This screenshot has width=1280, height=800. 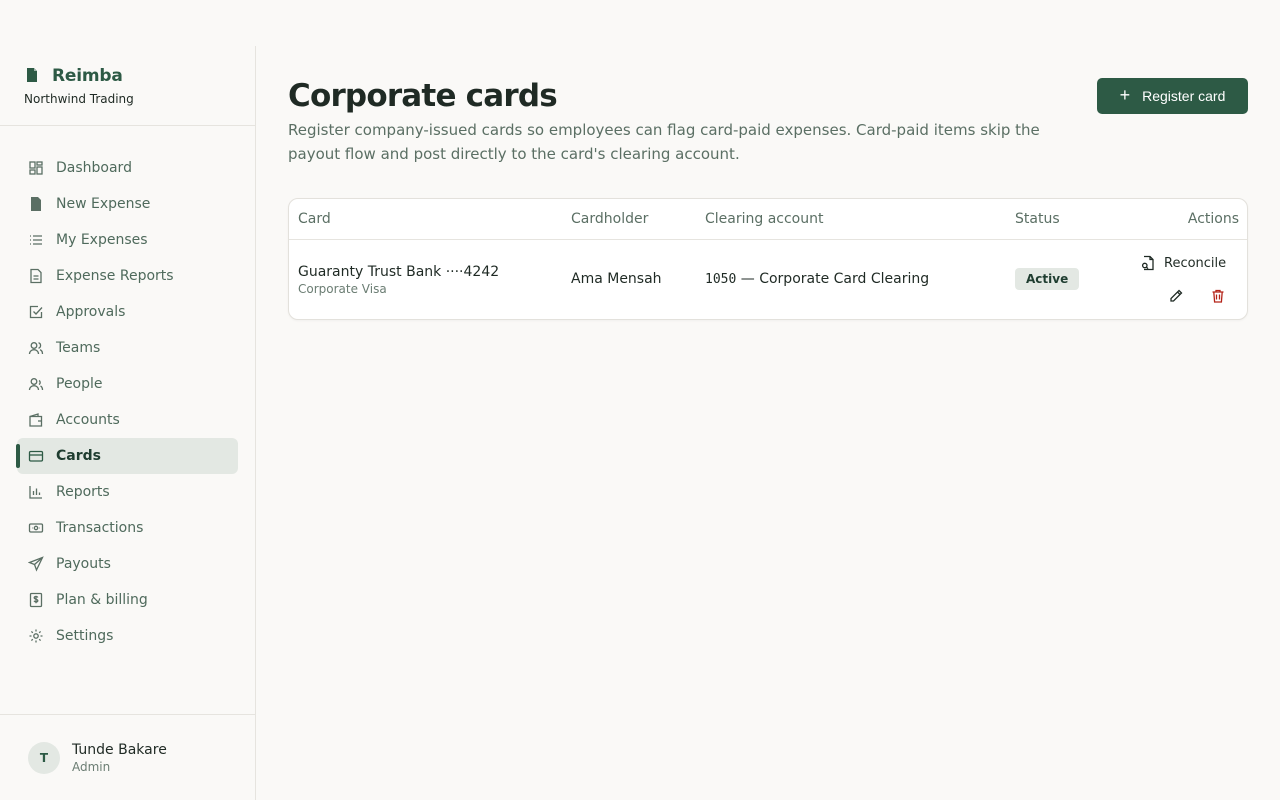 I want to click on sidebar-item-label: My Expenses, so click(x=102, y=240).